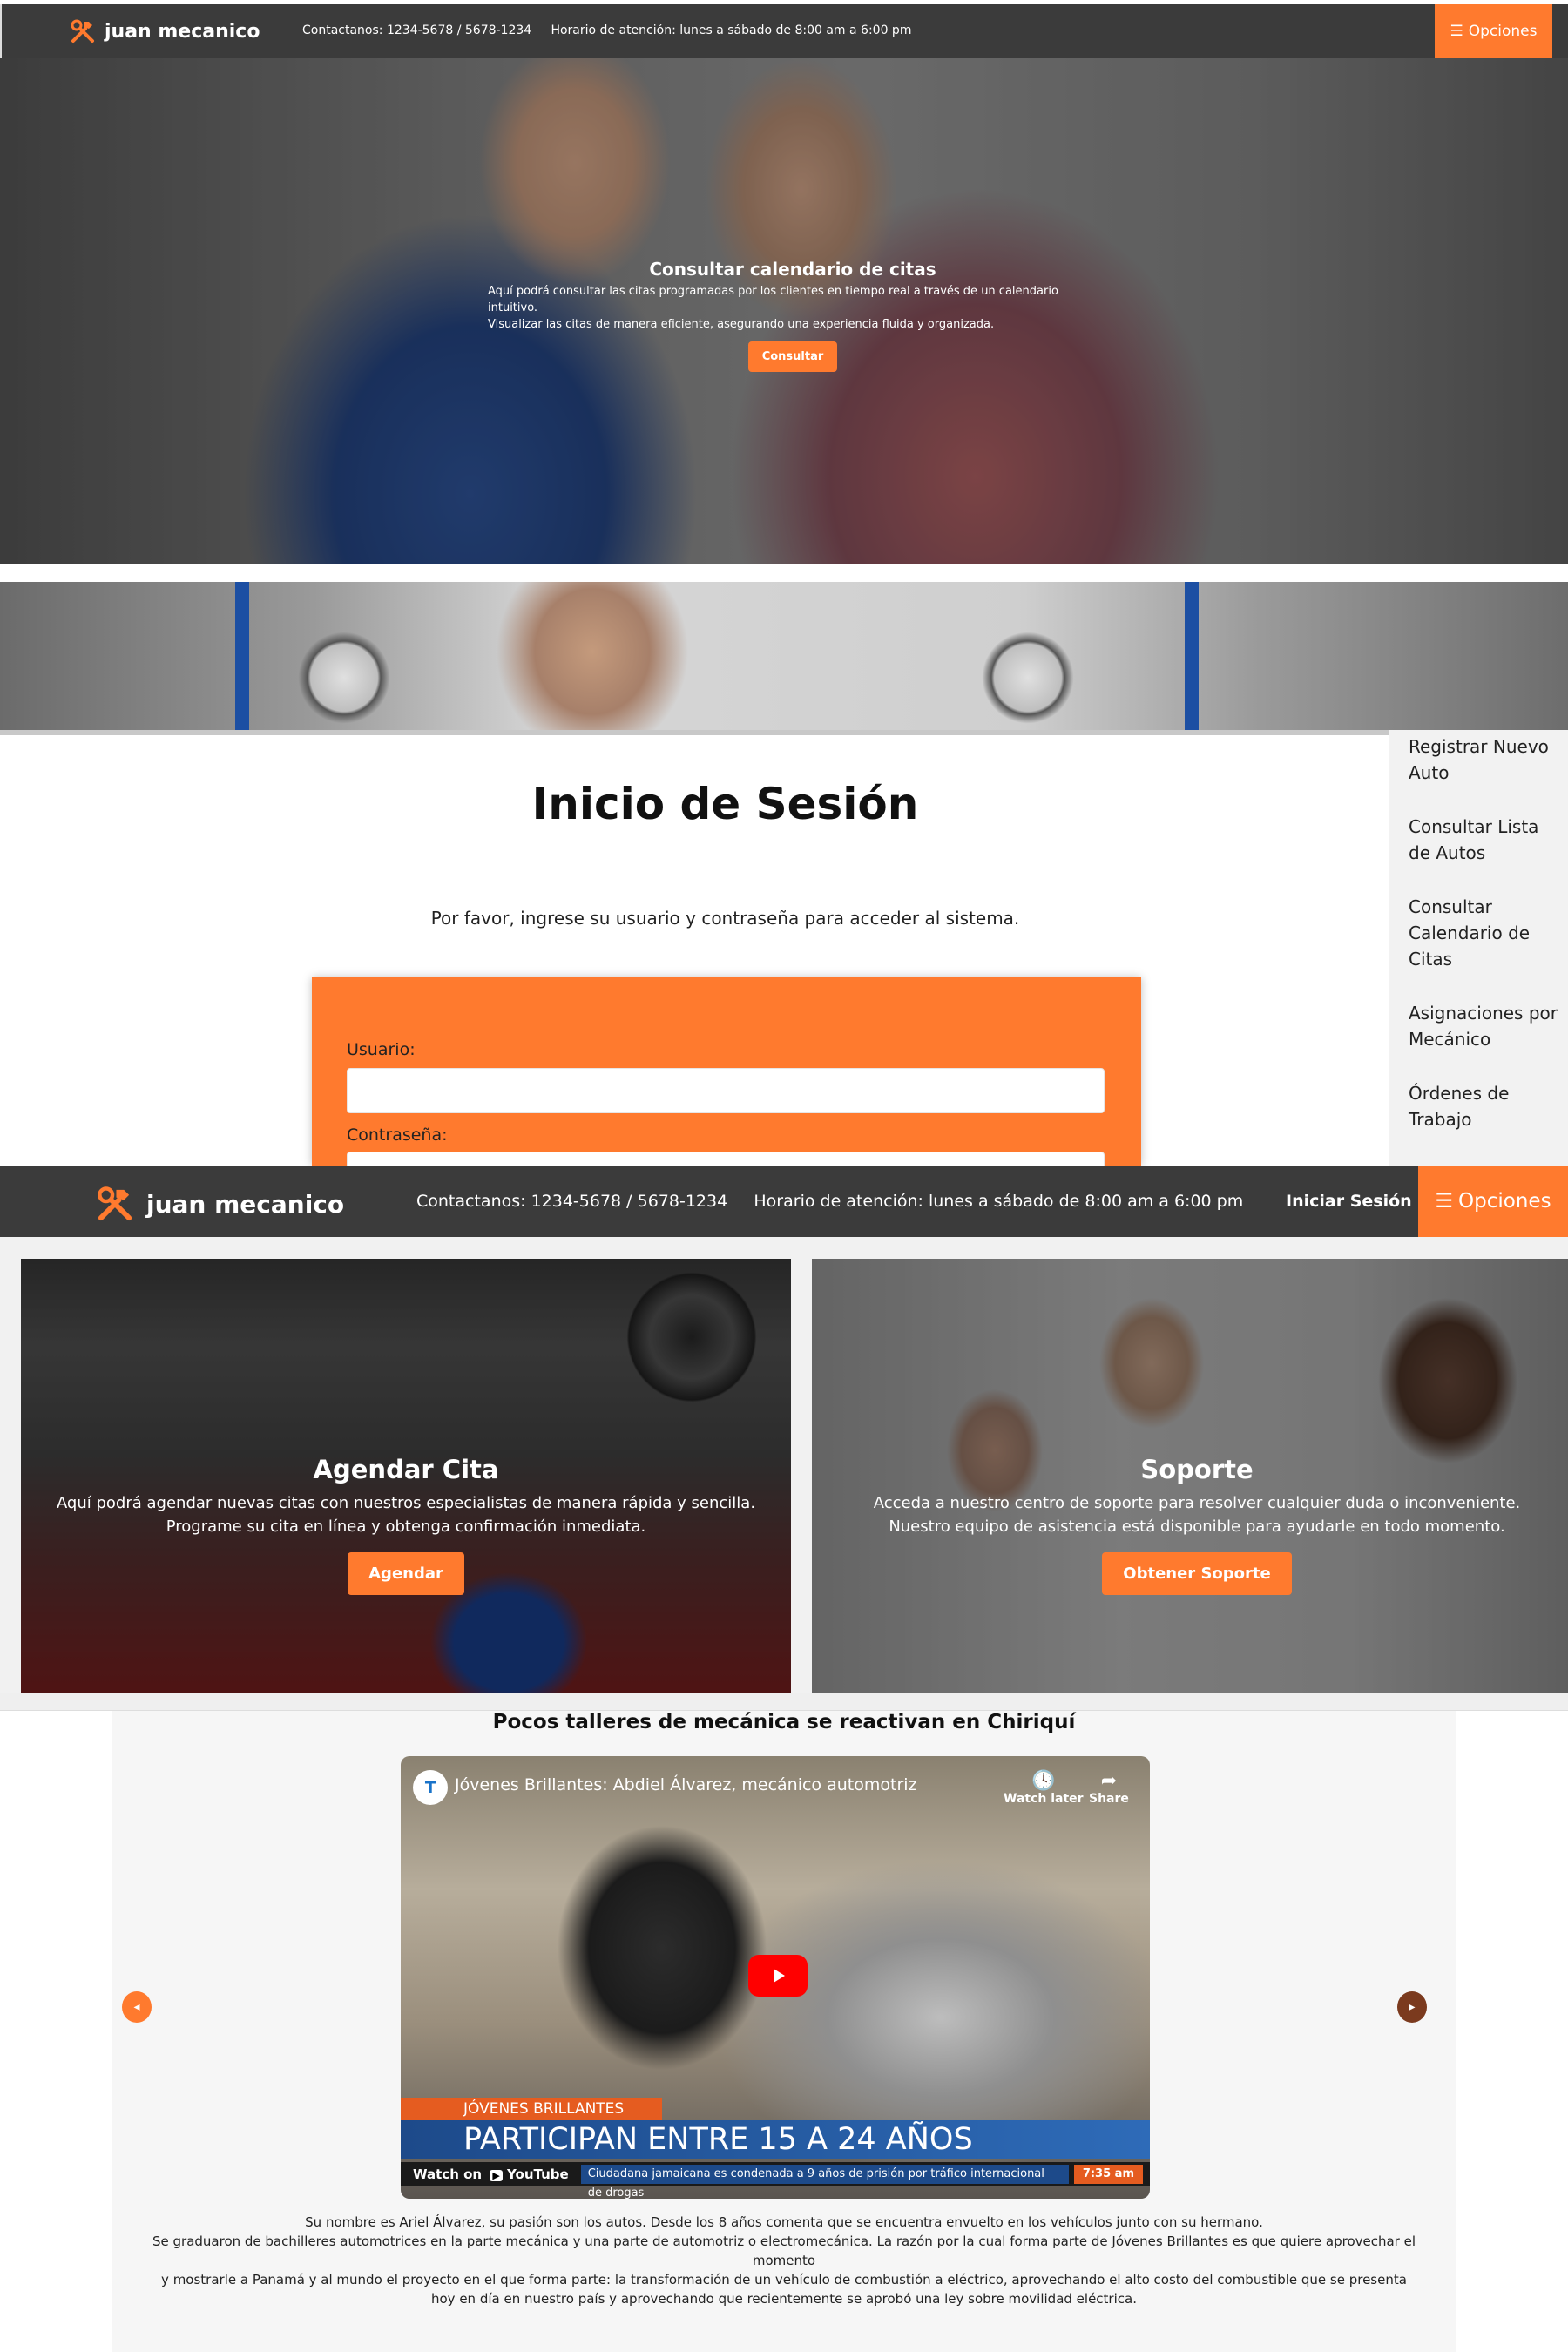  I want to click on channel-avatar: T, so click(430, 1787).